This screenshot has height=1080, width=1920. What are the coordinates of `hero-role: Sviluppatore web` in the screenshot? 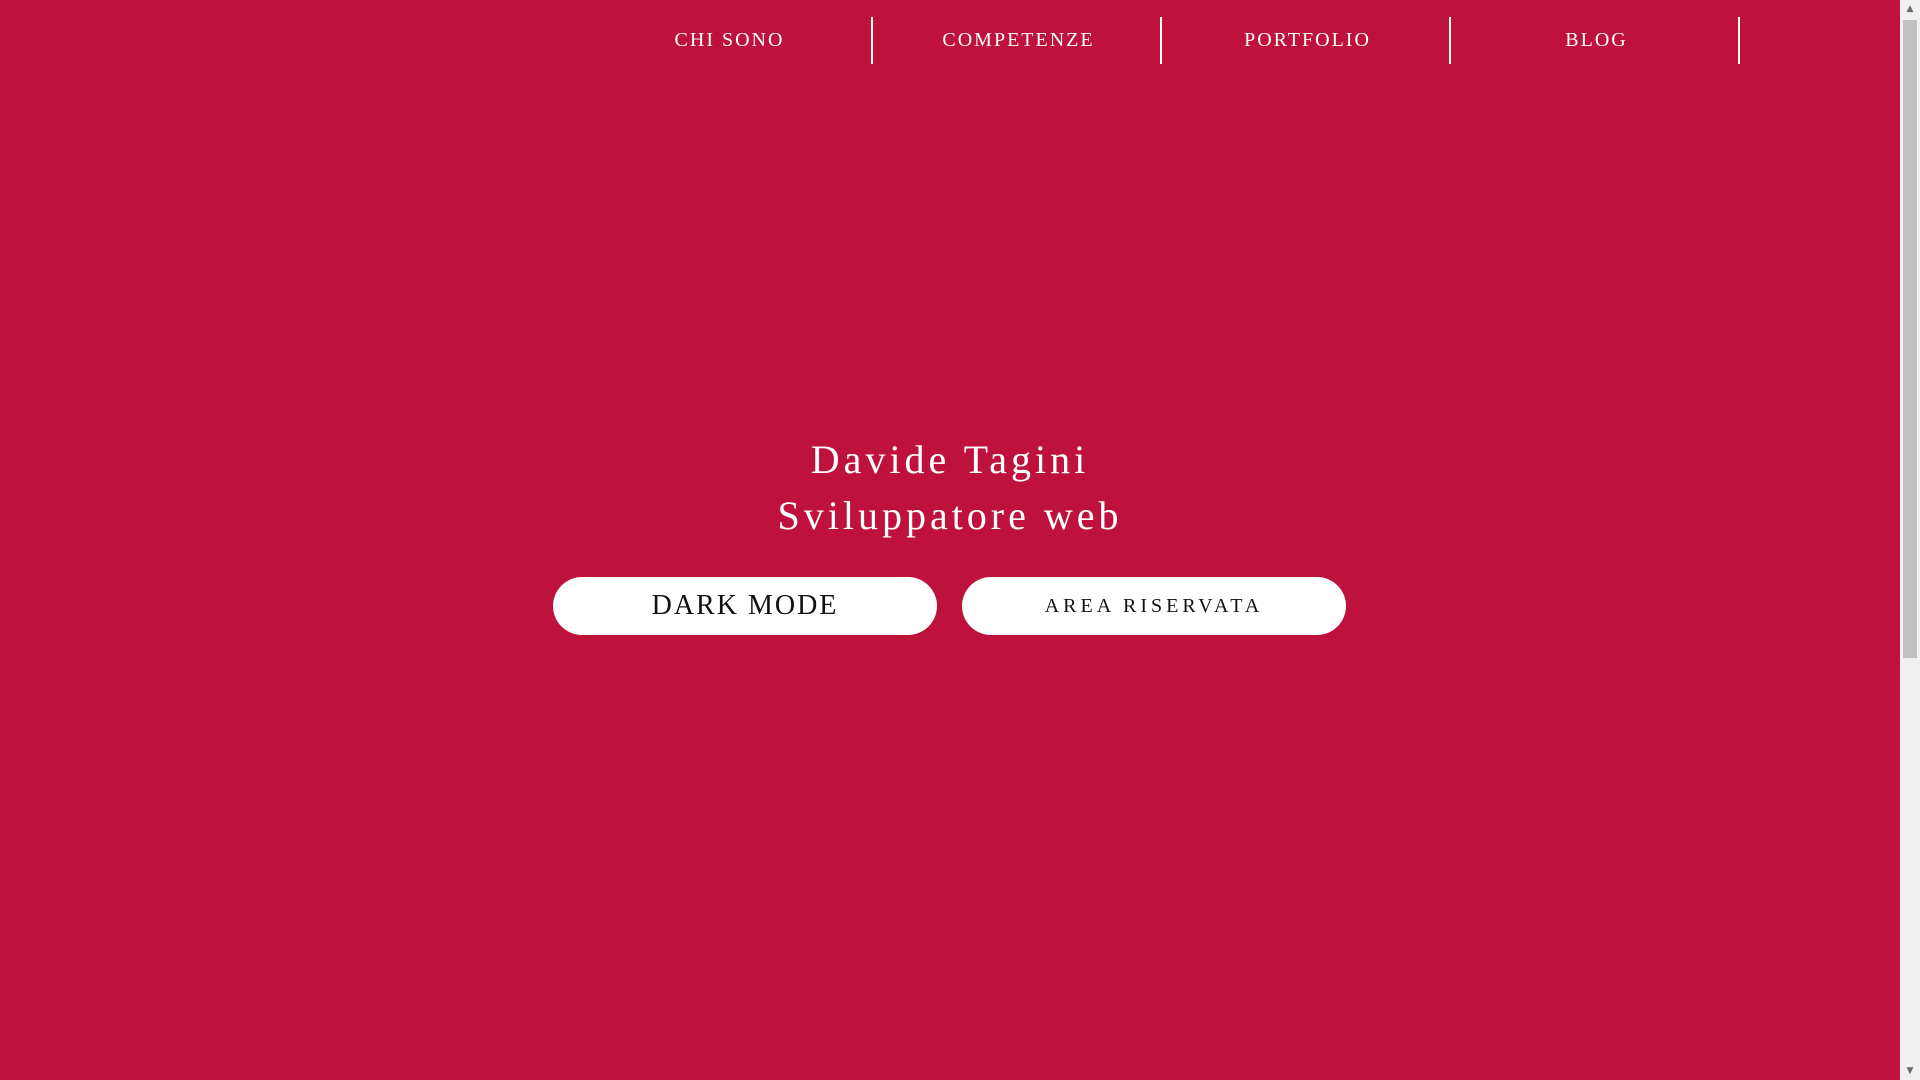 It's located at (950, 515).